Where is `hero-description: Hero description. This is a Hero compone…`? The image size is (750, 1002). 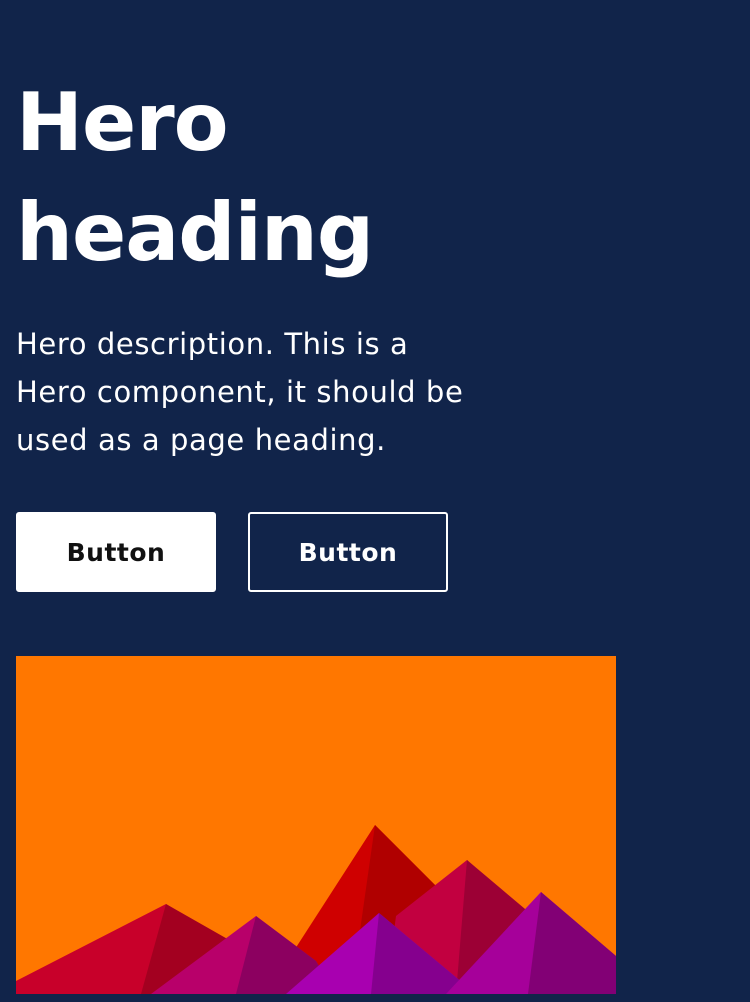 hero-description: Hero description. This is a Hero compone… is located at coordinates (240, 392).